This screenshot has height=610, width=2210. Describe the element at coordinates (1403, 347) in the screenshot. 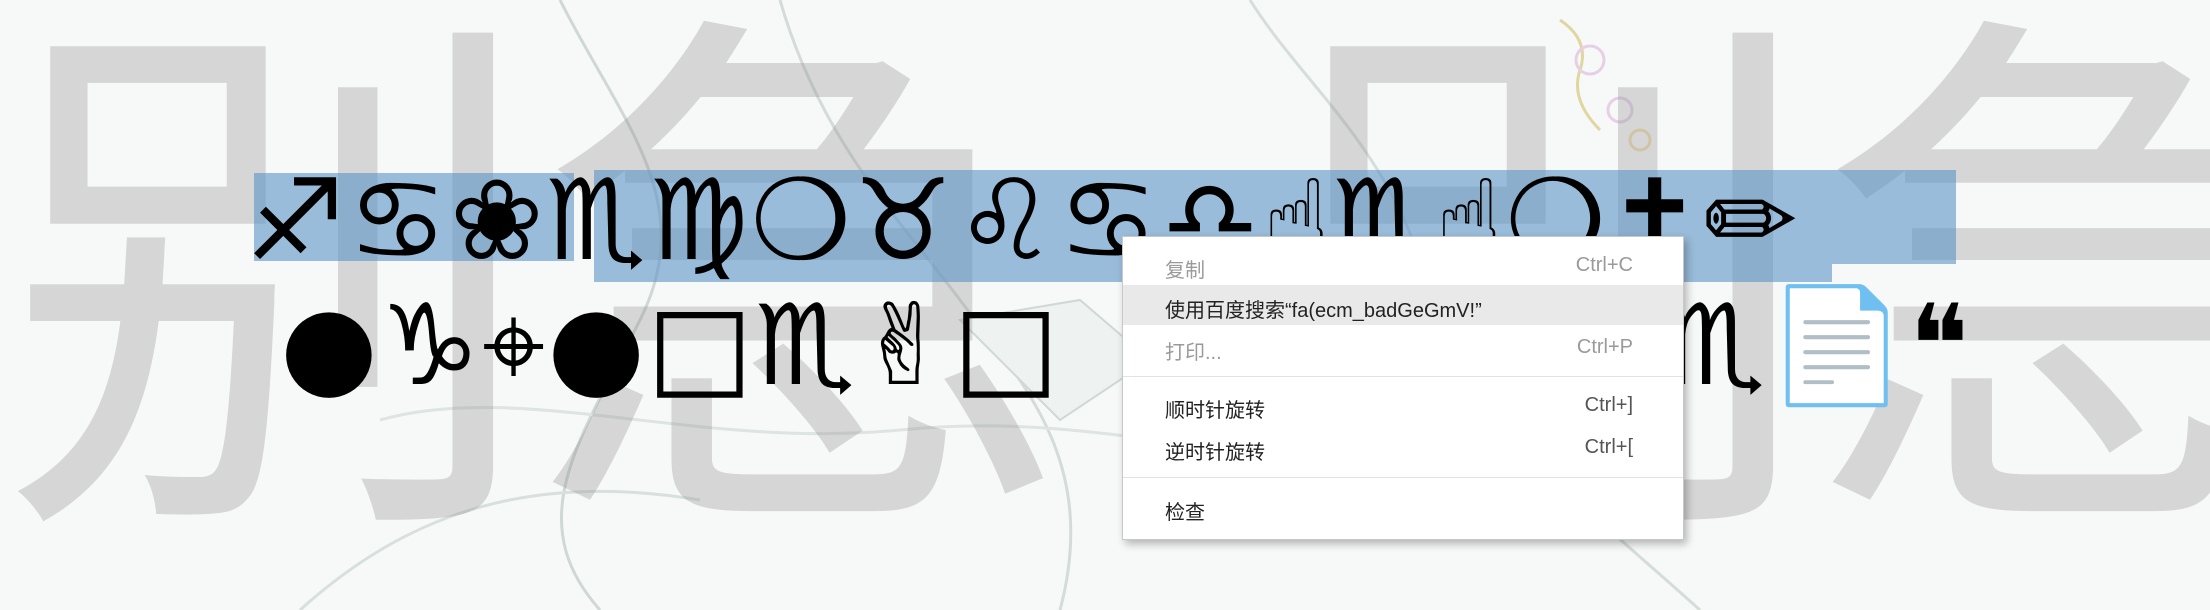

I see `menu-item-print: 打印... Ctrl+P` at that location.